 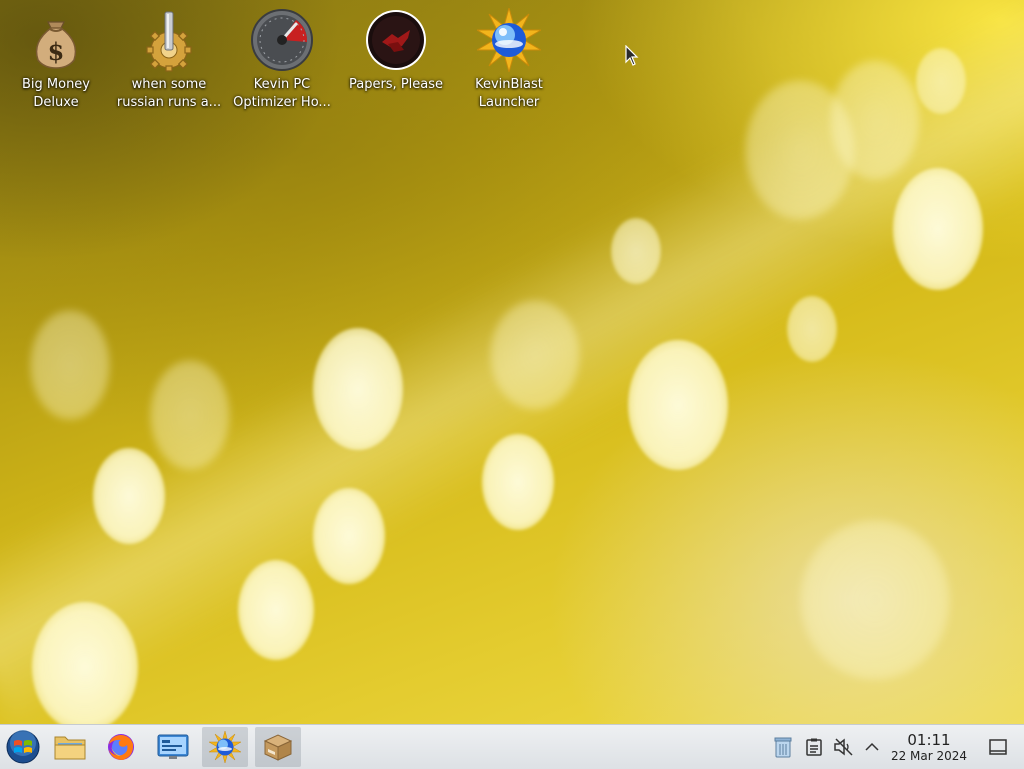 I want to click on start-button, so click(x=23, y=747).